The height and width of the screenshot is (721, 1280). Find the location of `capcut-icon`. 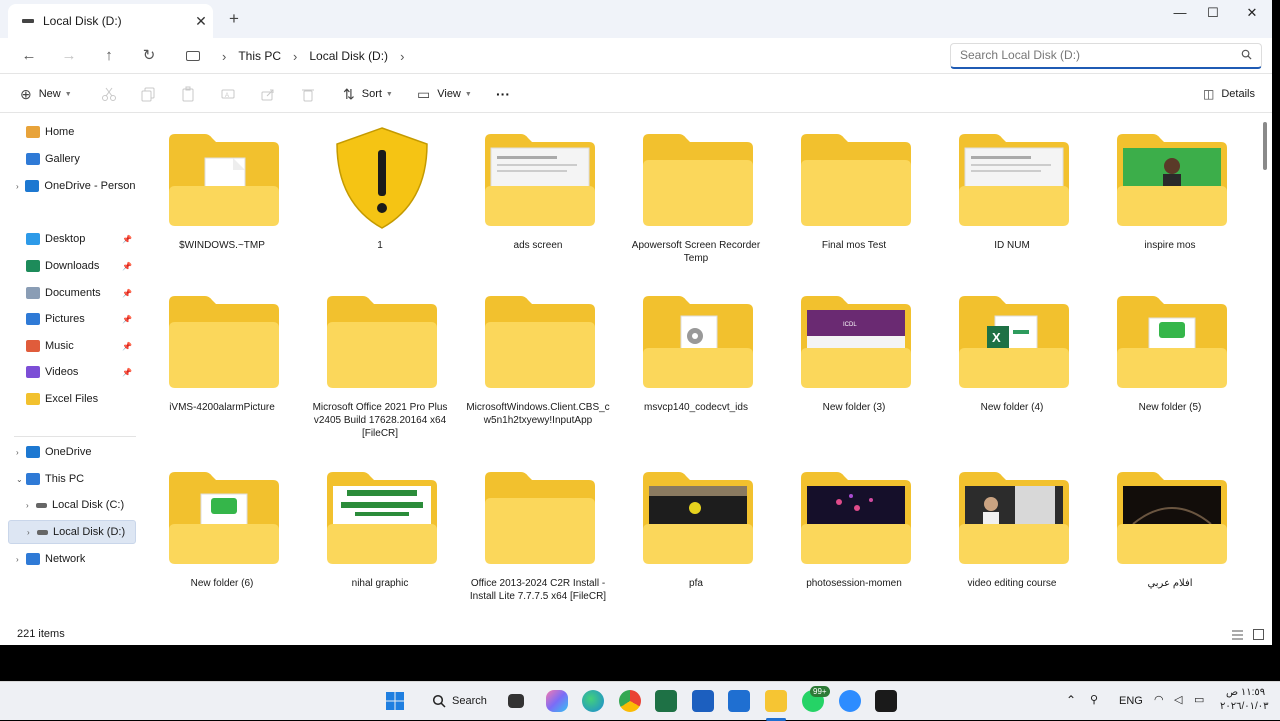

capcut-icon is located at coordinates (886, 701).